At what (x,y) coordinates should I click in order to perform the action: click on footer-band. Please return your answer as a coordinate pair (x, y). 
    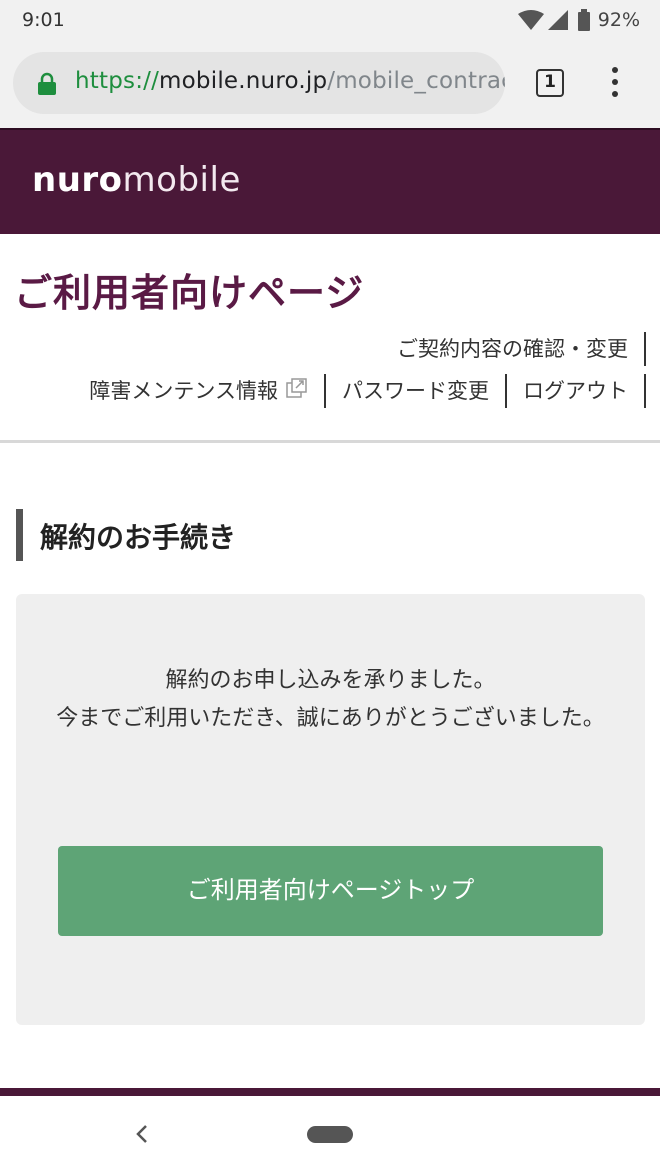
    Looking at the image, I should click on (330, 1092).